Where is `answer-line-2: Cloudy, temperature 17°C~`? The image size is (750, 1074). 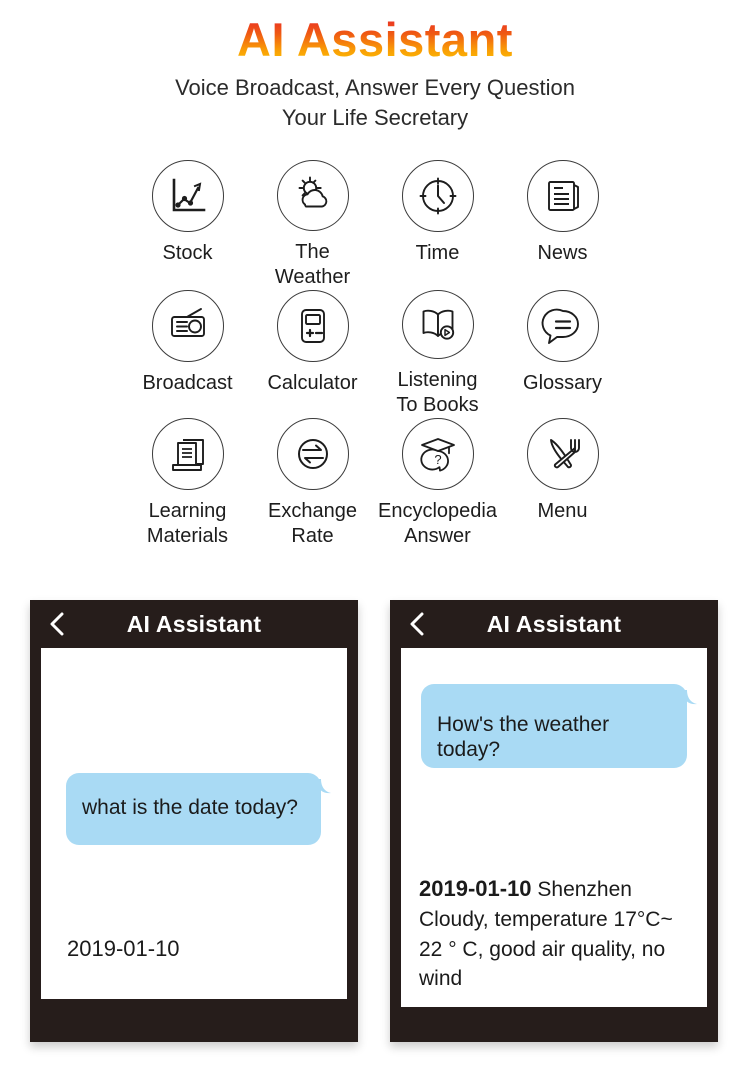
answer-line-2: Cloudy, temperature 17°C~ is located at coordinates (546, 919).